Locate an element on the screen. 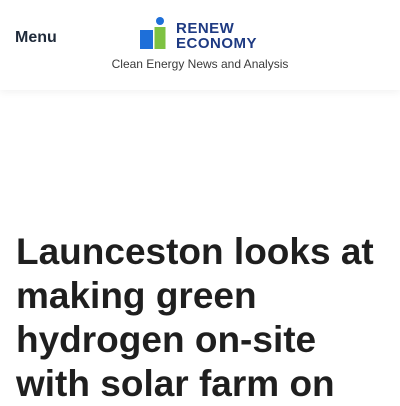 Image resolution: width=400 pixels, height=406 pixels. renew-economy-logo-icon is located at coordinates (153, 33).